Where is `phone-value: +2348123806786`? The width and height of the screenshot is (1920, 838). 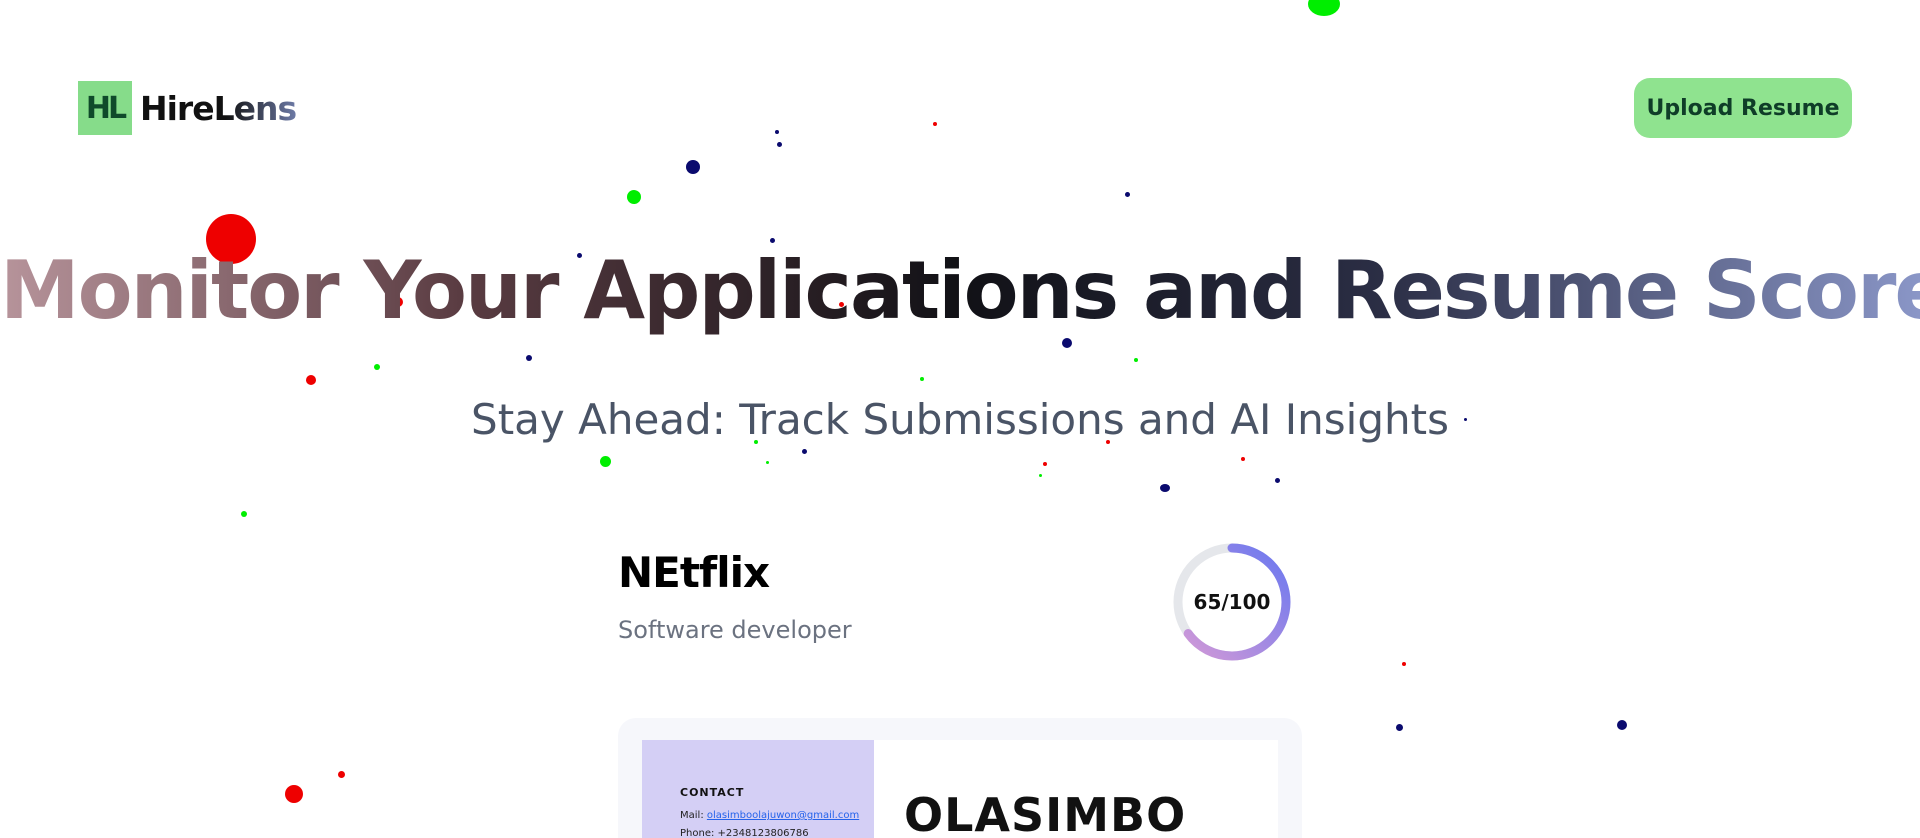 phone-value: +2348123806786 is located at coordinates (763, 833).